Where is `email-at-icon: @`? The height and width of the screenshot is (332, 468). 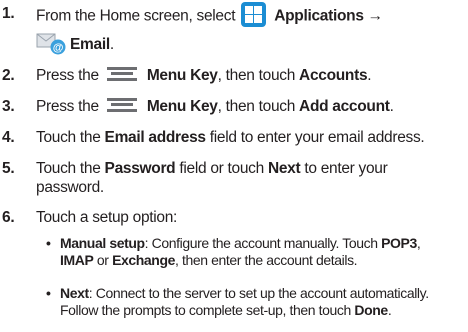 email-at-icon: @ is located at coordinates (52, 43).